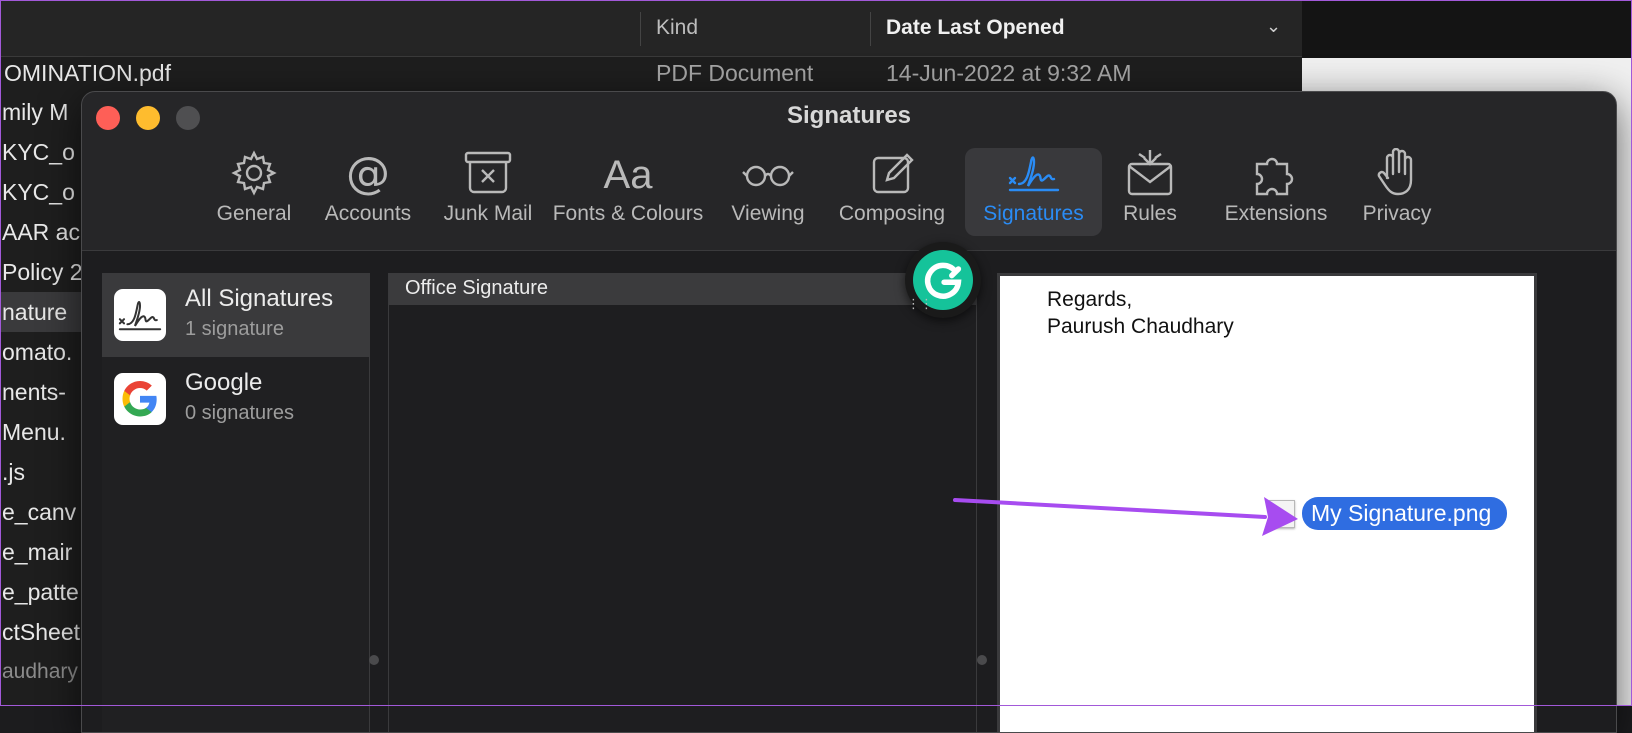  I want to click on mail-rules-icon, so click(1150, 173).